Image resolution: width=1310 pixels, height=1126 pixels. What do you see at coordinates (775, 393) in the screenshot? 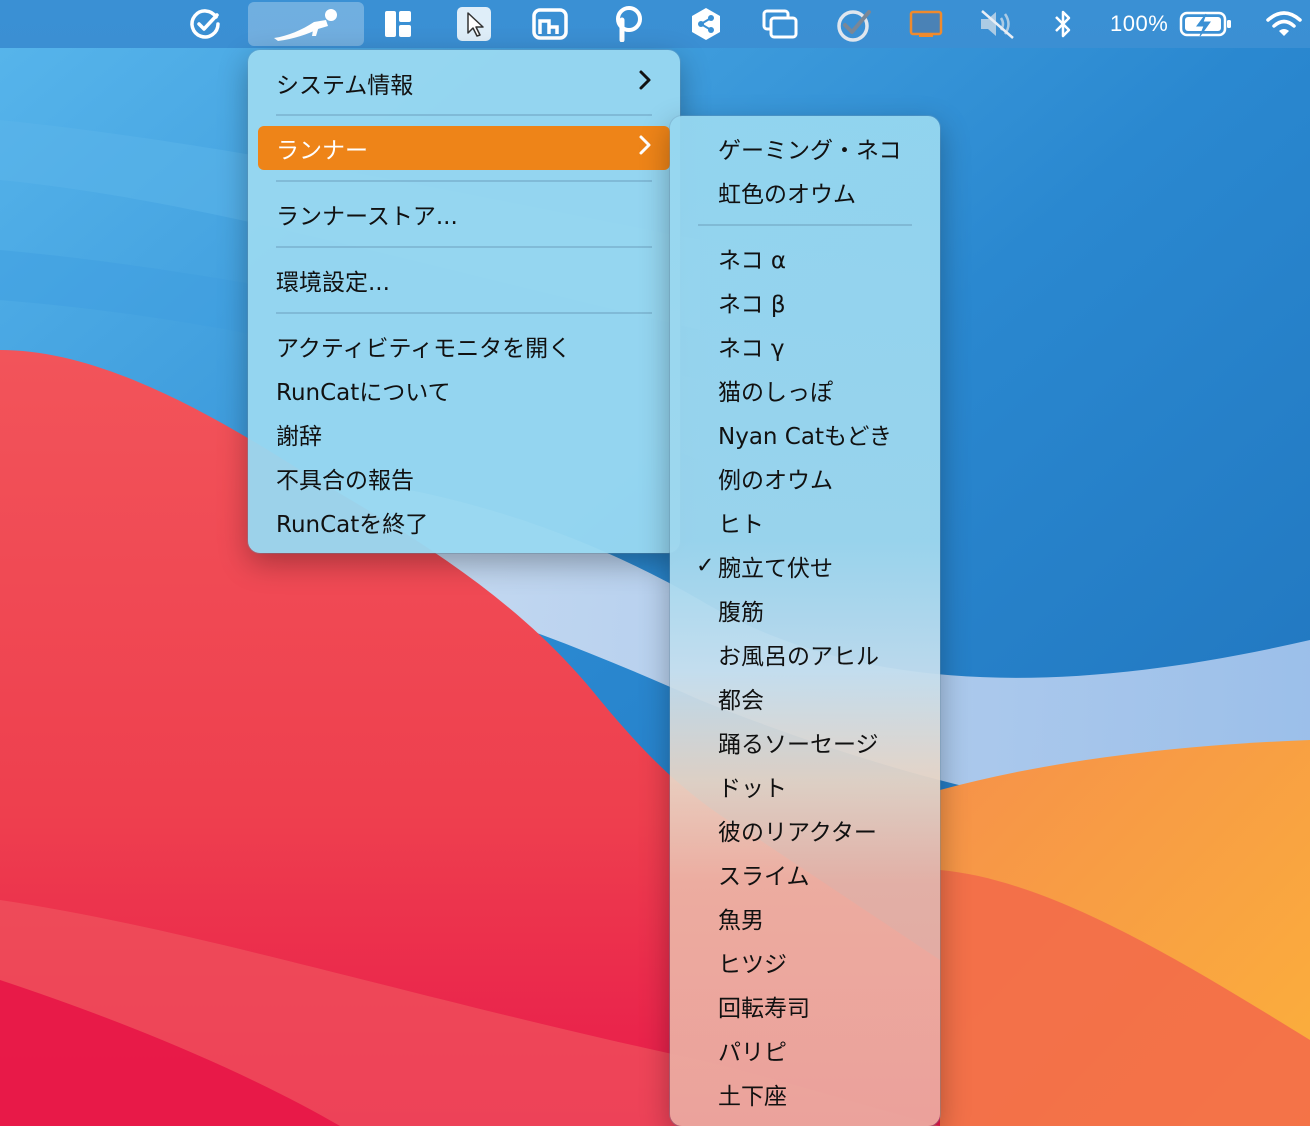
I see `runner-item-label: 猫のしっぽ` at bounding box center [775, 393].